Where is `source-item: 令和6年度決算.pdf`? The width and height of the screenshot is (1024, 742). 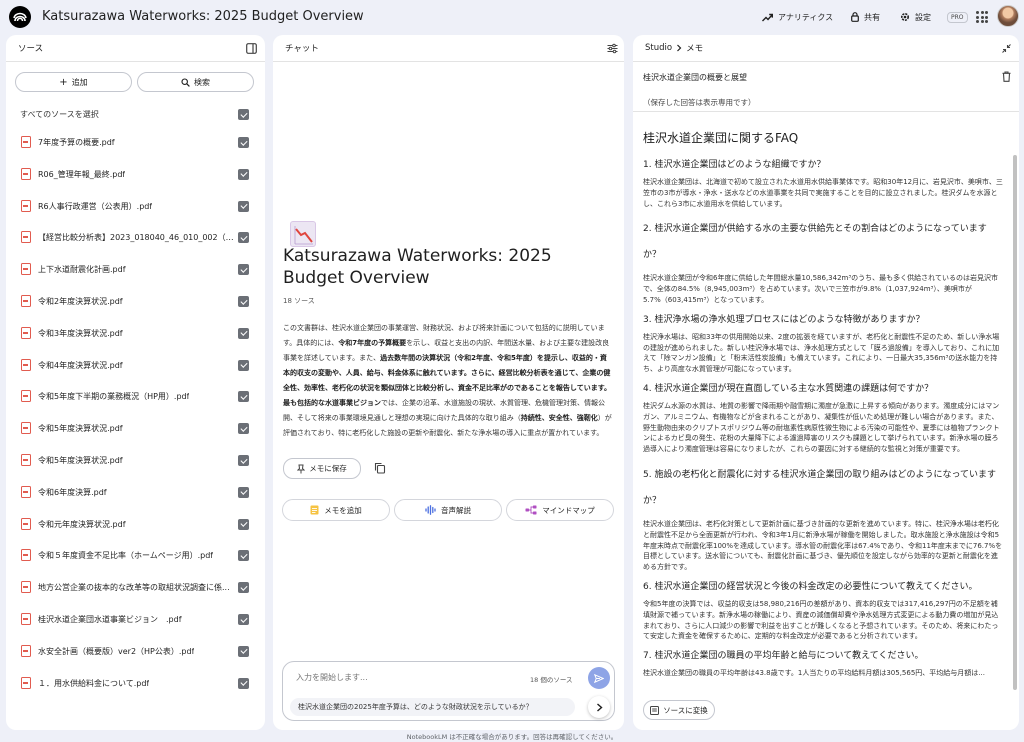
source-item: 令和6年度決算.pdf is located at coordinates (135, 493).